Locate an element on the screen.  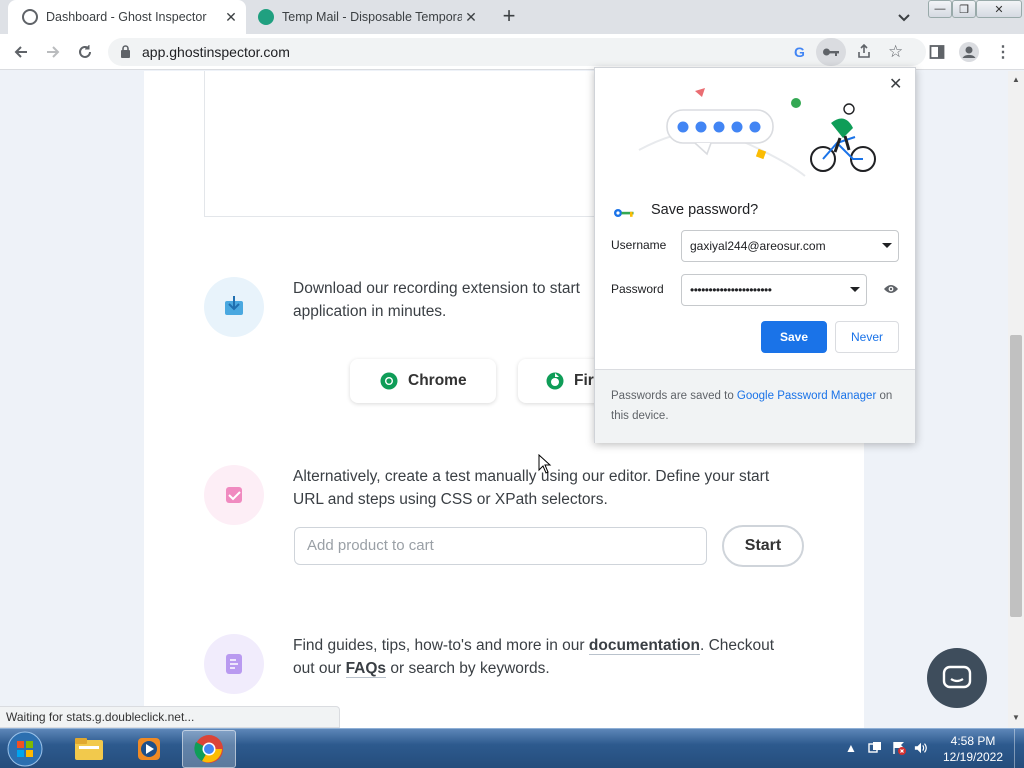
editor-preview-box is located at coordinates (414, 144).